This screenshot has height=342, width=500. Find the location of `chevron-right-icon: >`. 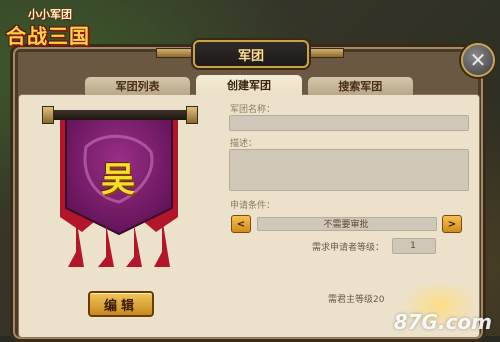

chevron-right-icon: > is located at coordinates (452, 224).